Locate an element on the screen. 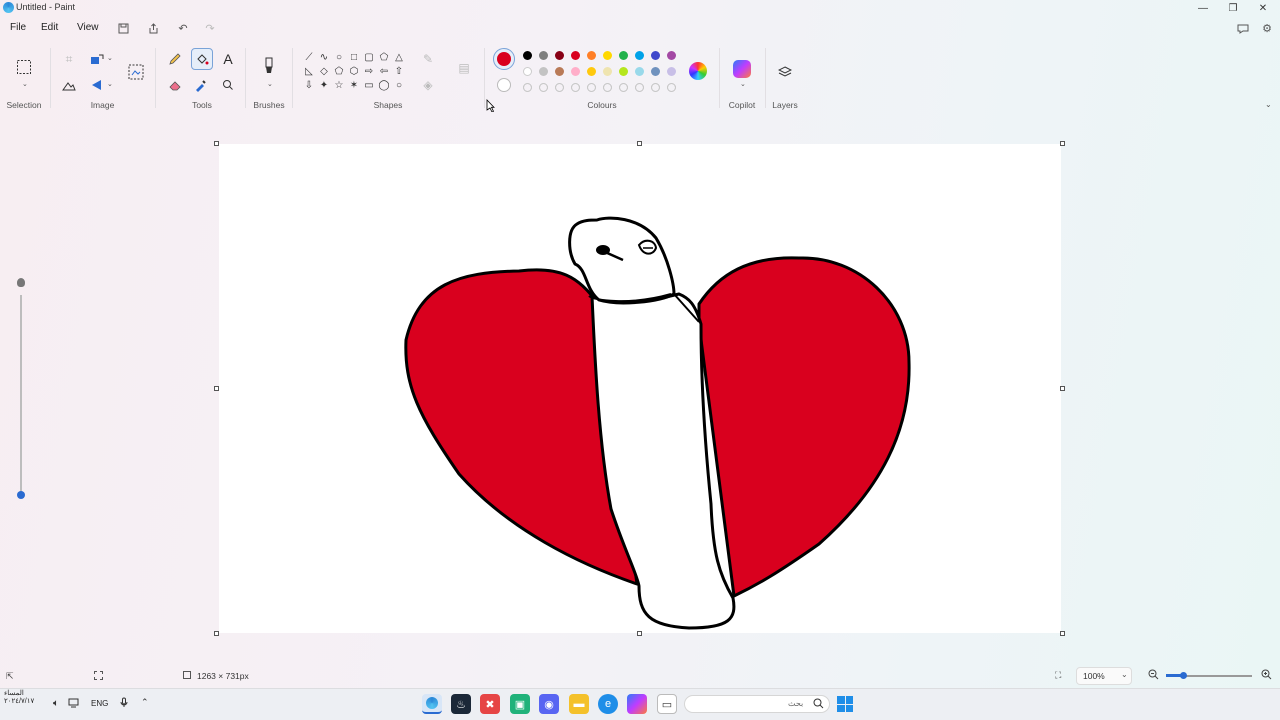 The image size is (1280, 720). resize-dropdown-icon: ⌄ is located at coordinates (110, 58).